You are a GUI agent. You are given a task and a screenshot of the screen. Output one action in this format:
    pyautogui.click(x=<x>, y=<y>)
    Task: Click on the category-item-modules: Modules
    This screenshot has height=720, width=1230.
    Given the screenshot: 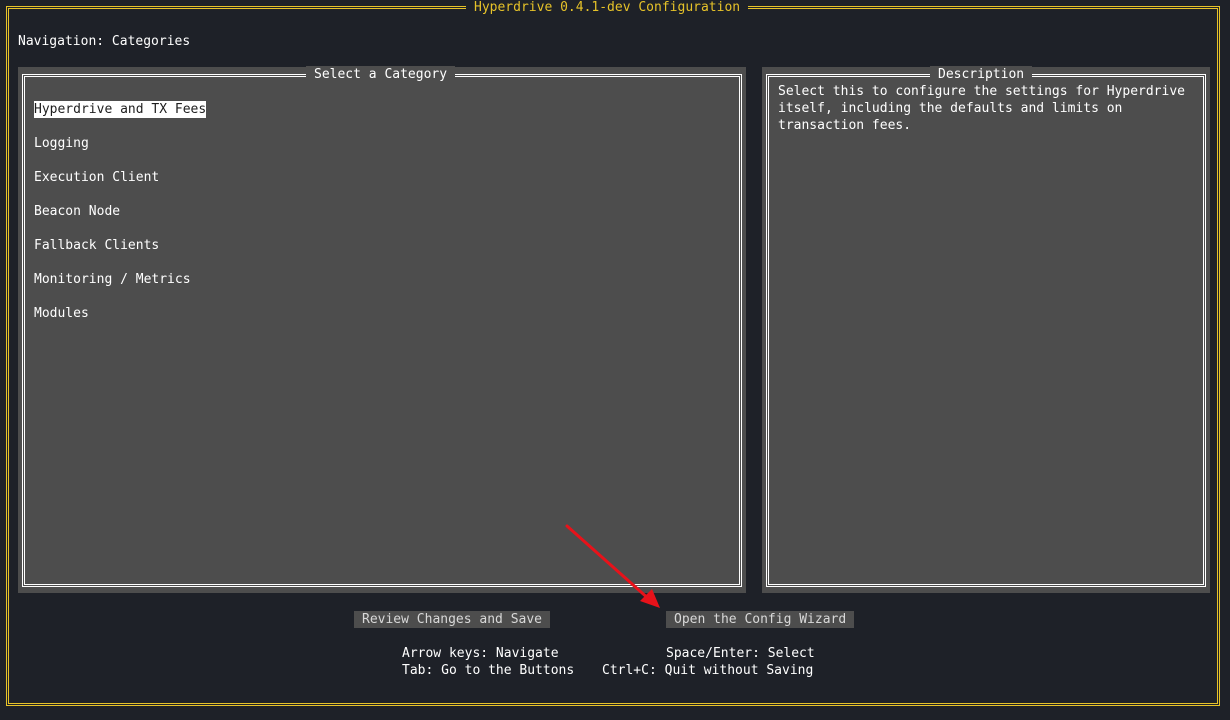 What is the action you would take?
    pyautogui.click(x=61, y=313)
    